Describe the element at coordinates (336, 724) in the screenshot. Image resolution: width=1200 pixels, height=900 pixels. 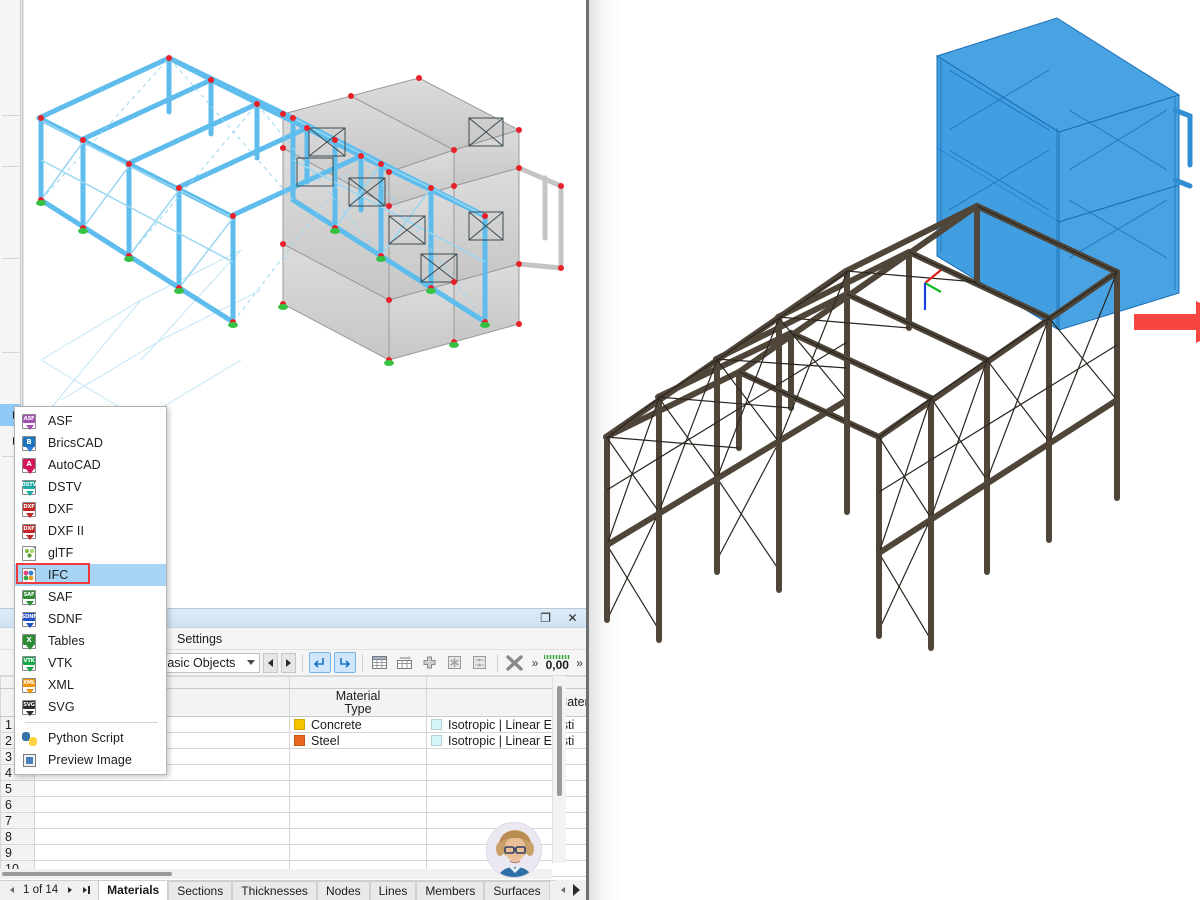
I see `cell-material-type-label: Concrete` at that location.